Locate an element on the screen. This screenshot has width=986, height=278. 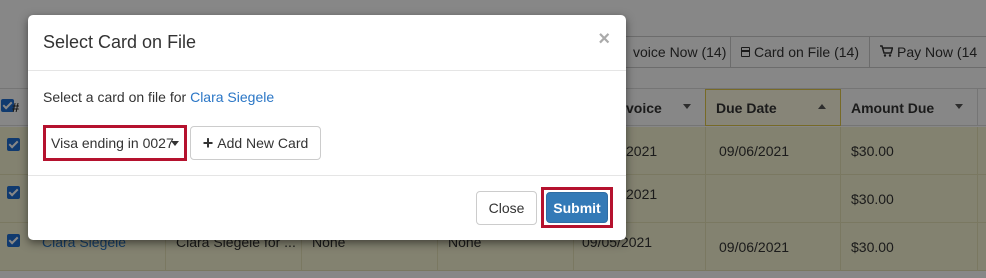
modal-header: Select Card on File × is located at coordinates (327, 43).